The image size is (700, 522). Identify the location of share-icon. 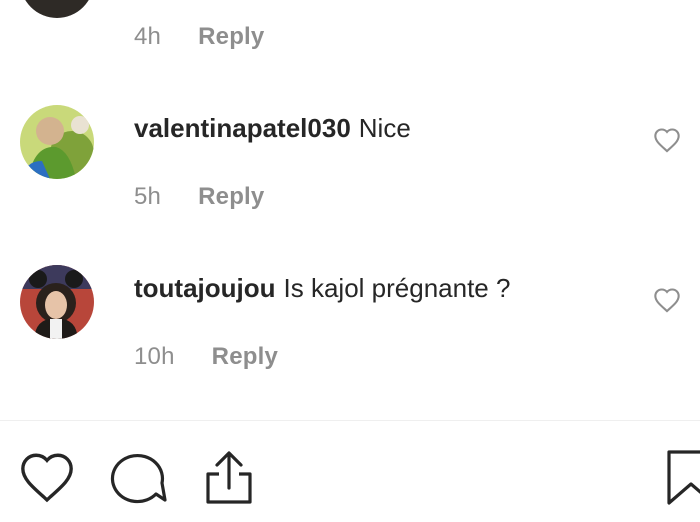
(229, 477).